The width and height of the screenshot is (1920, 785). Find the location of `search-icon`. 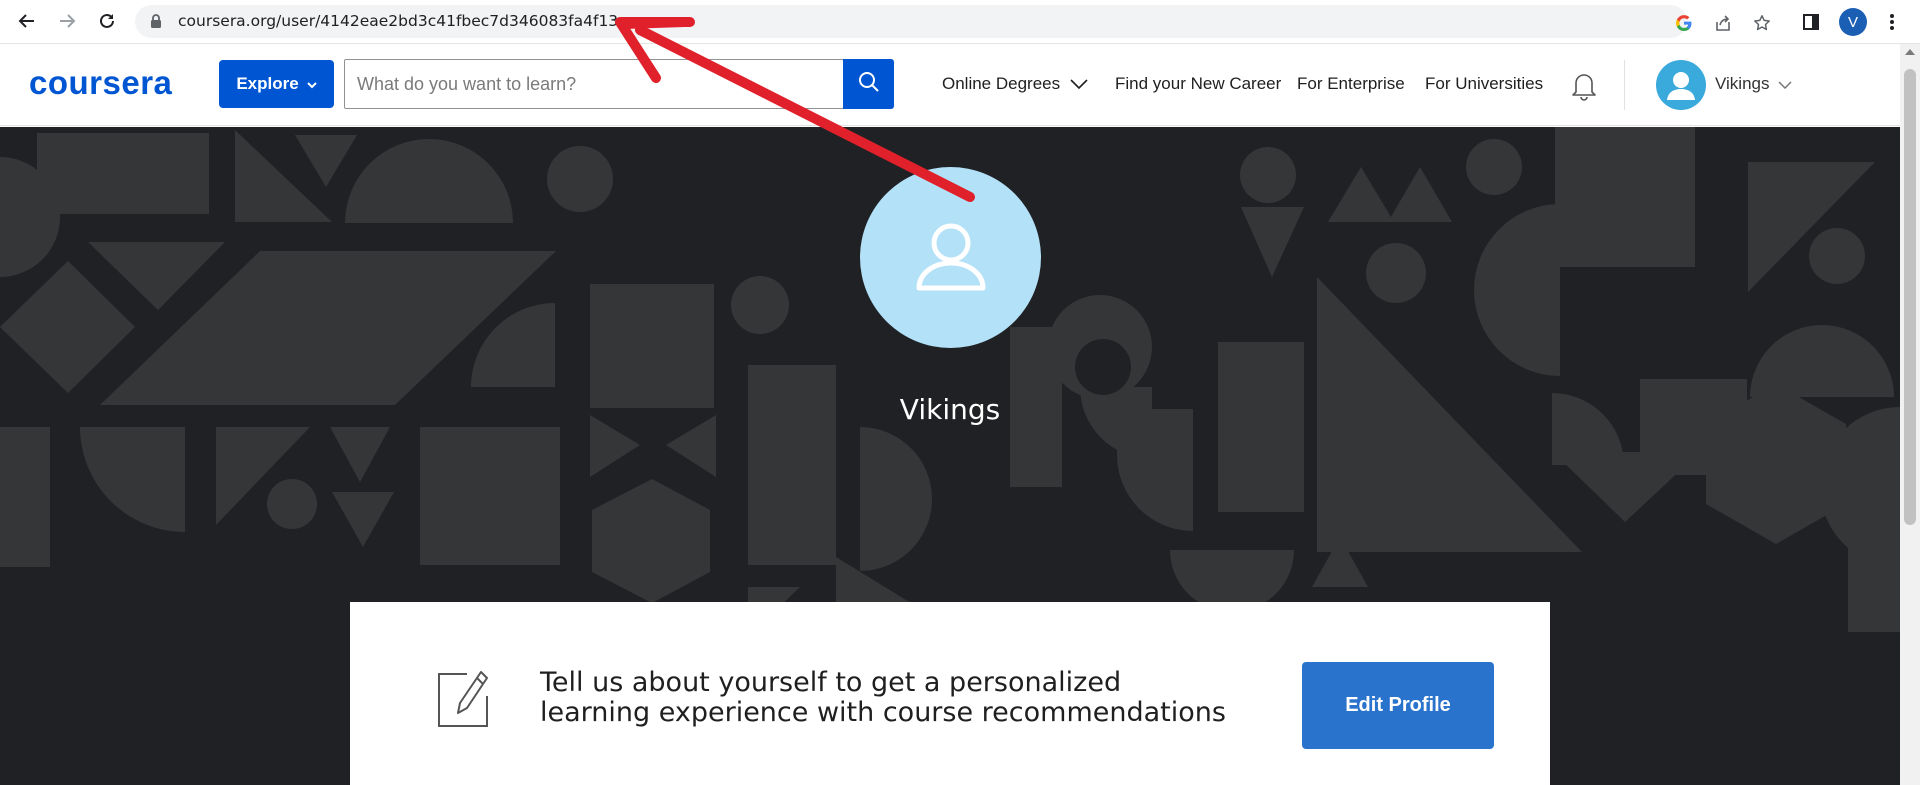

search-icon is located at coordinates (869, 84).